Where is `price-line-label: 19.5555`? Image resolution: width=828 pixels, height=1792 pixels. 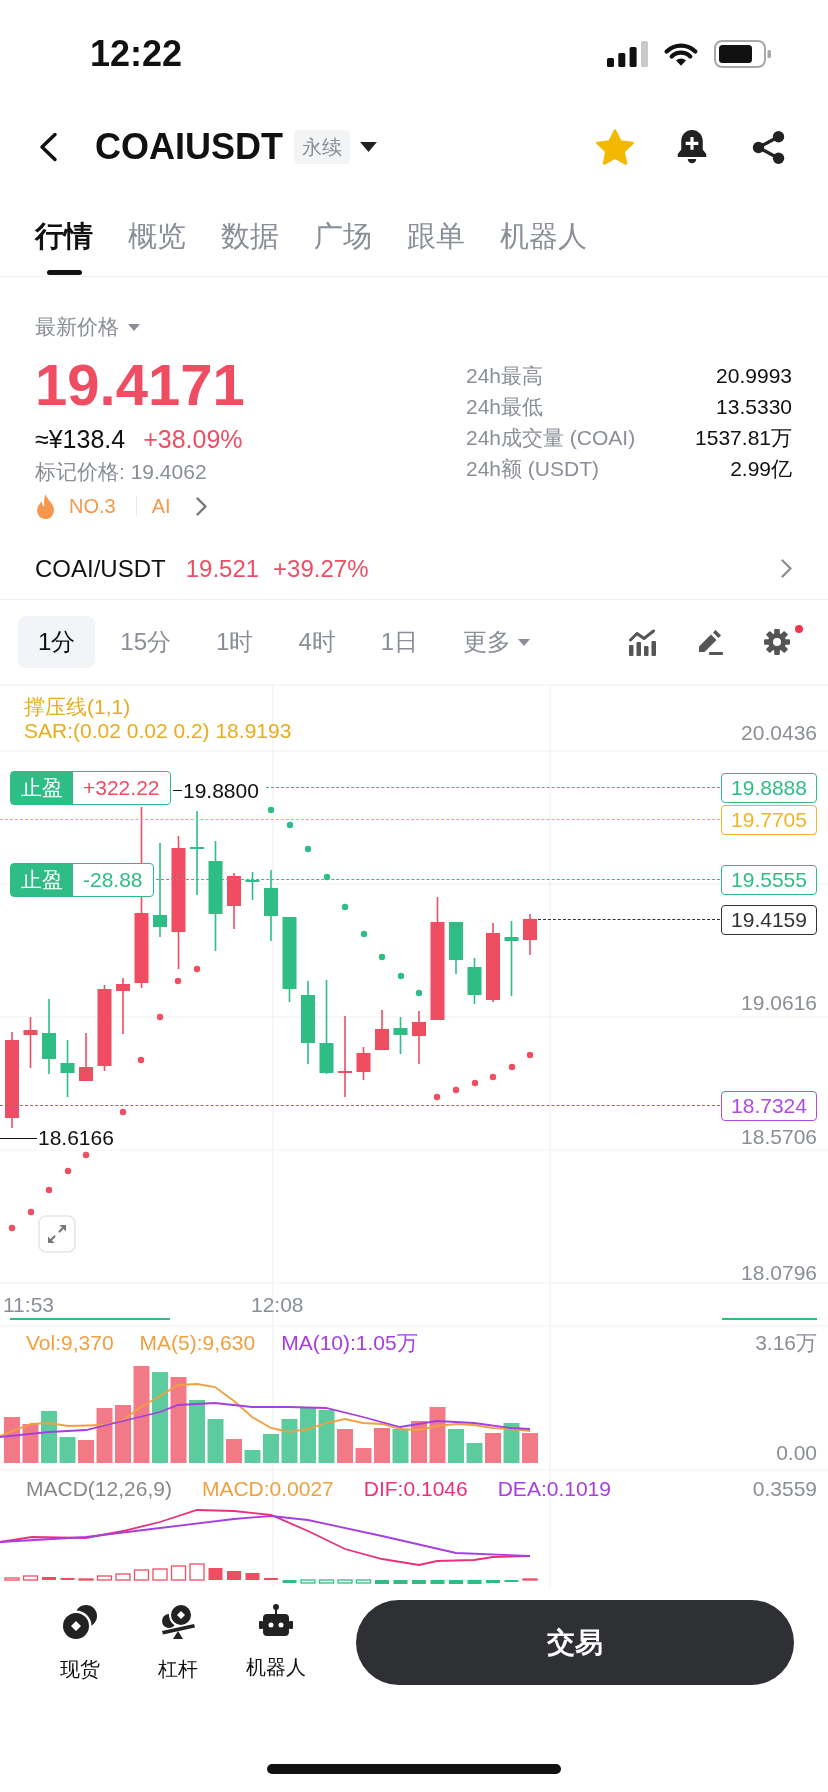 price-line-label: 19.5555 is located at coordinates (769, 880).